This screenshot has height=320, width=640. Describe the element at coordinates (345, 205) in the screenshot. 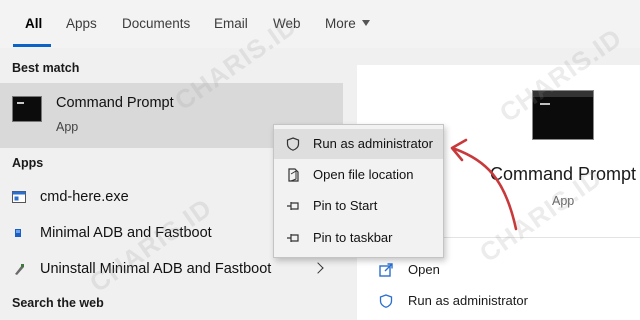

I see `menu-item-label: Pin to Start` at that location.